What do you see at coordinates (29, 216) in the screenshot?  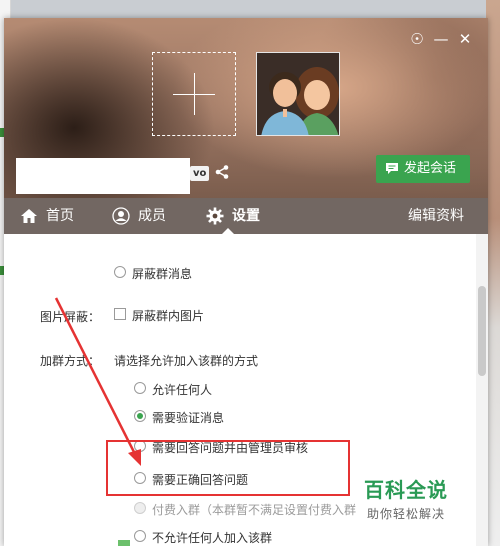 I see `home-icon` at bounding box center [29, 216].